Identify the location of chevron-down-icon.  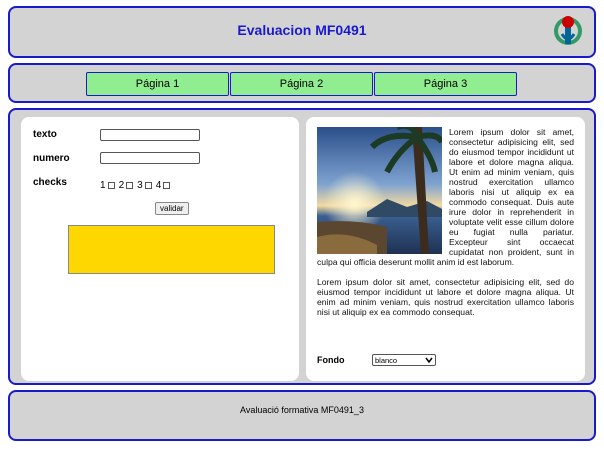
(429, 360).